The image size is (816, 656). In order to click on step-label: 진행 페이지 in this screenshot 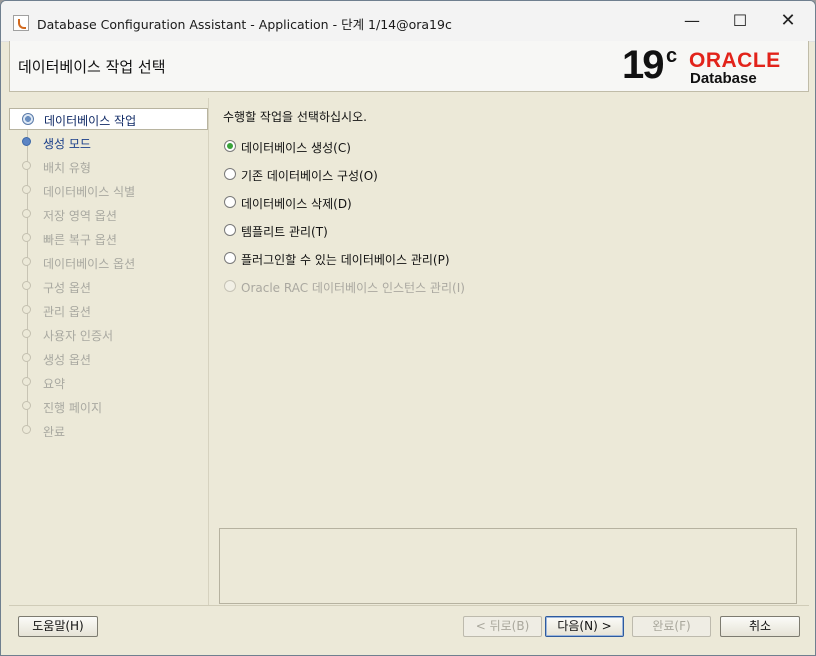, I will do `click(73, 408)`.